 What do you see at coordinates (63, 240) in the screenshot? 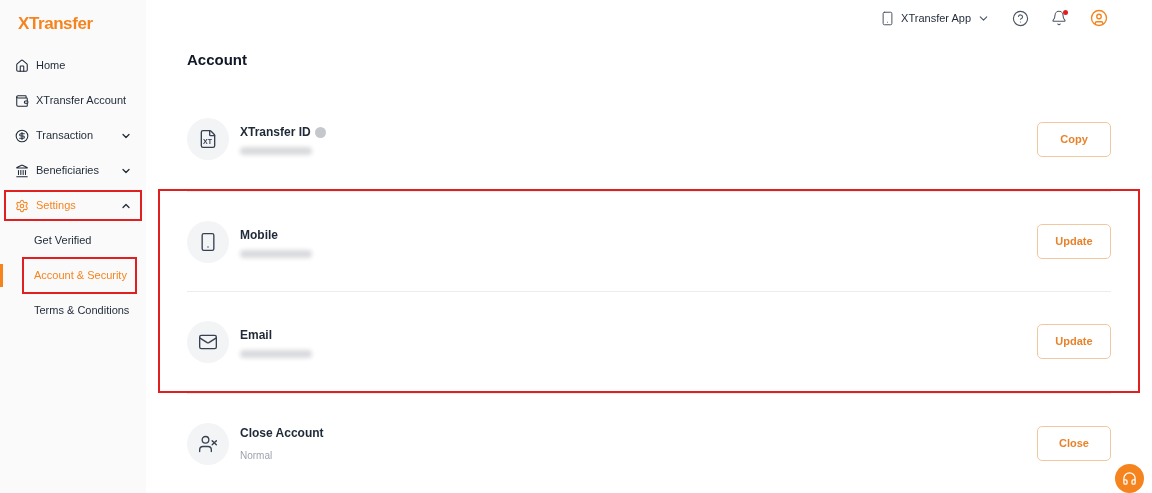
I see `nav-subitem: Get Verified` at bounding box center [63, 240].